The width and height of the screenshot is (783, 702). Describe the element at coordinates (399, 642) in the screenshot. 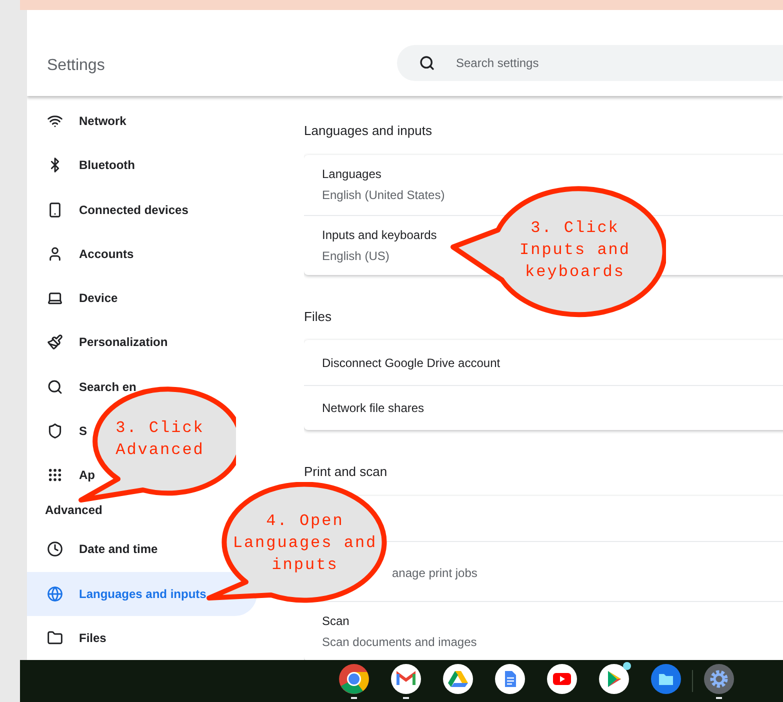

I see `row-subtitle: Scan documents and images` at that location.